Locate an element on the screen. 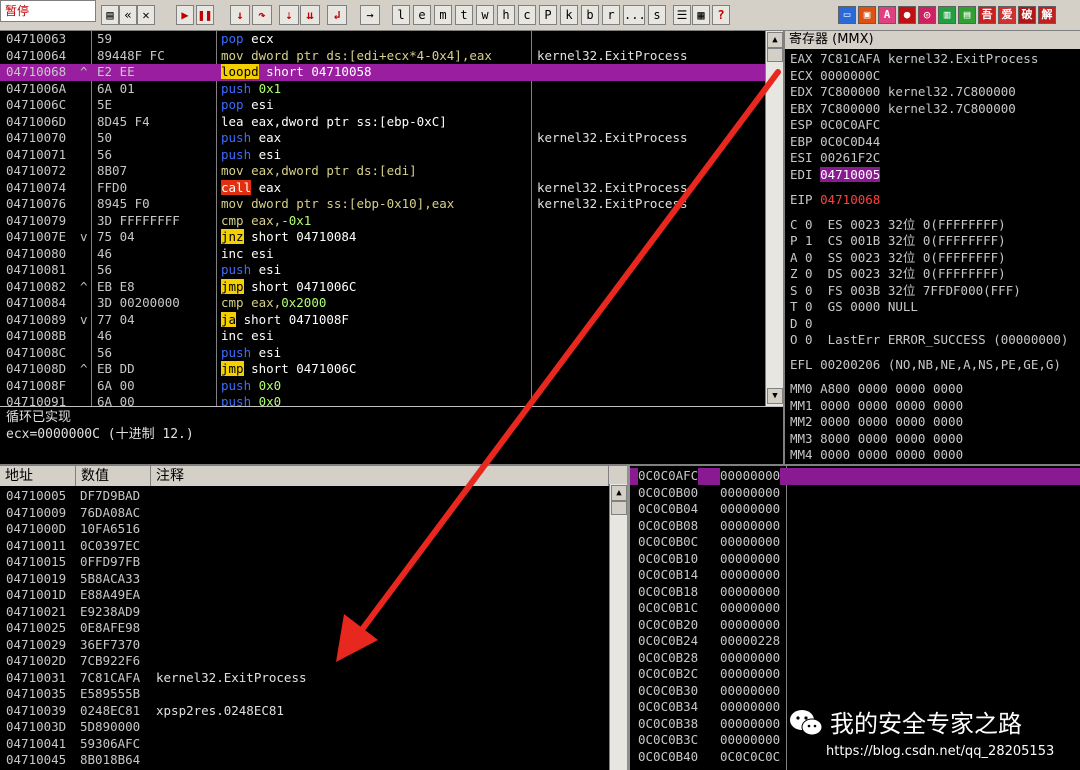  register-line: EAX 7C81CAFA kernel32.ExitProcess is located at coordinates (914, 59).